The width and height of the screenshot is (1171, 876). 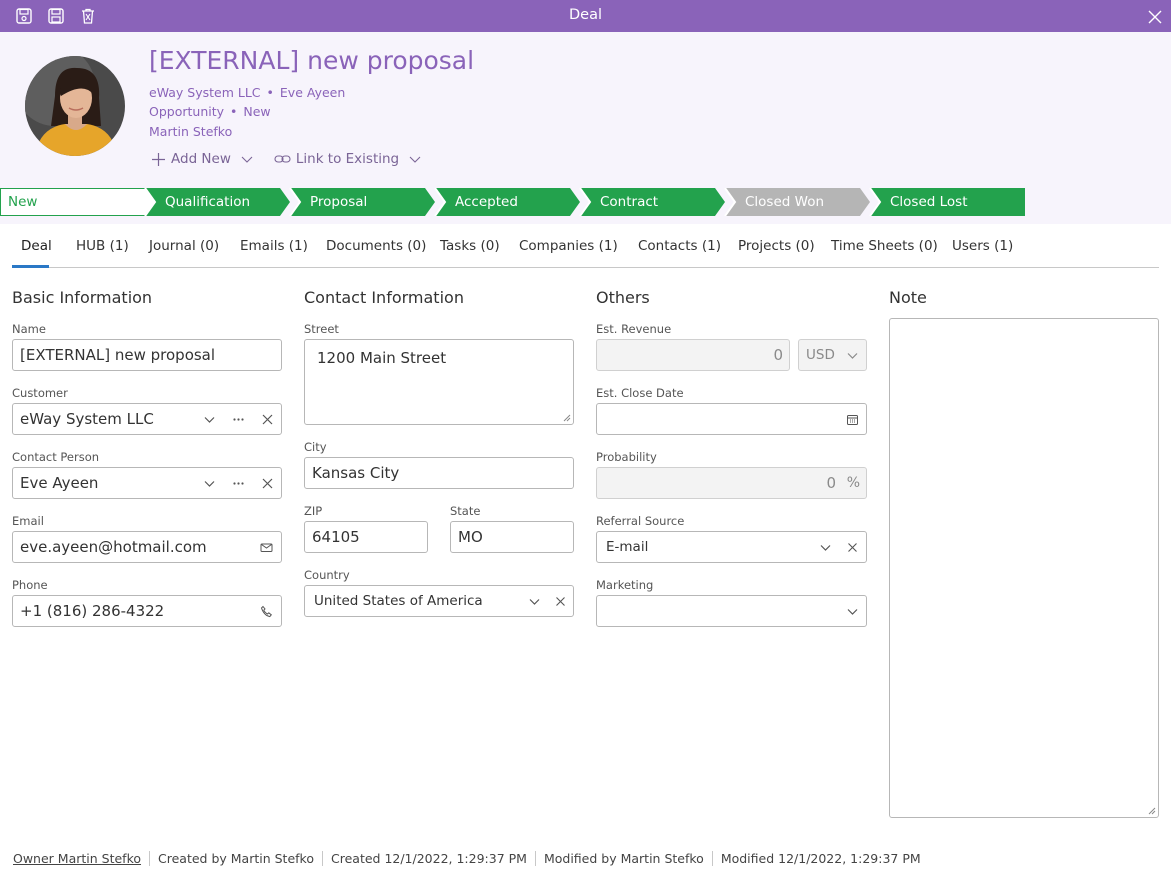 I want to click on tab-emails: Emails (1), so click(x=274, y=246).